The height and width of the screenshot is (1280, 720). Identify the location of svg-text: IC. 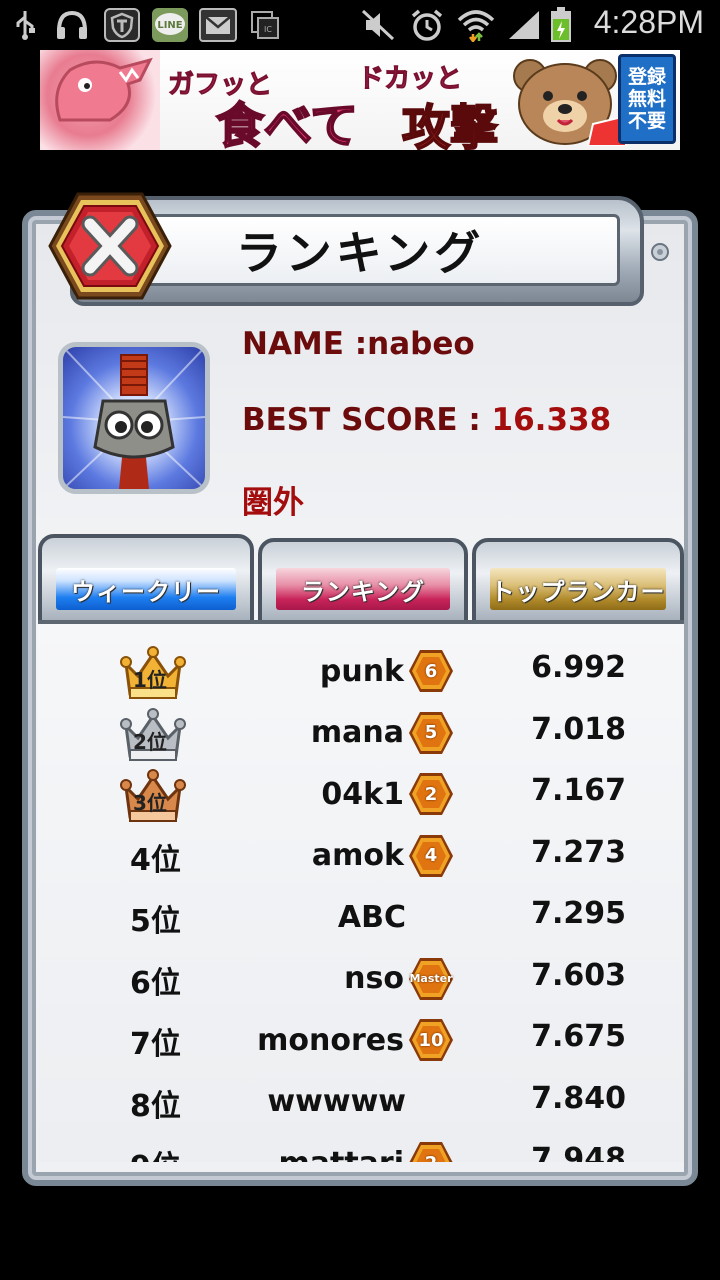
(268, 29).